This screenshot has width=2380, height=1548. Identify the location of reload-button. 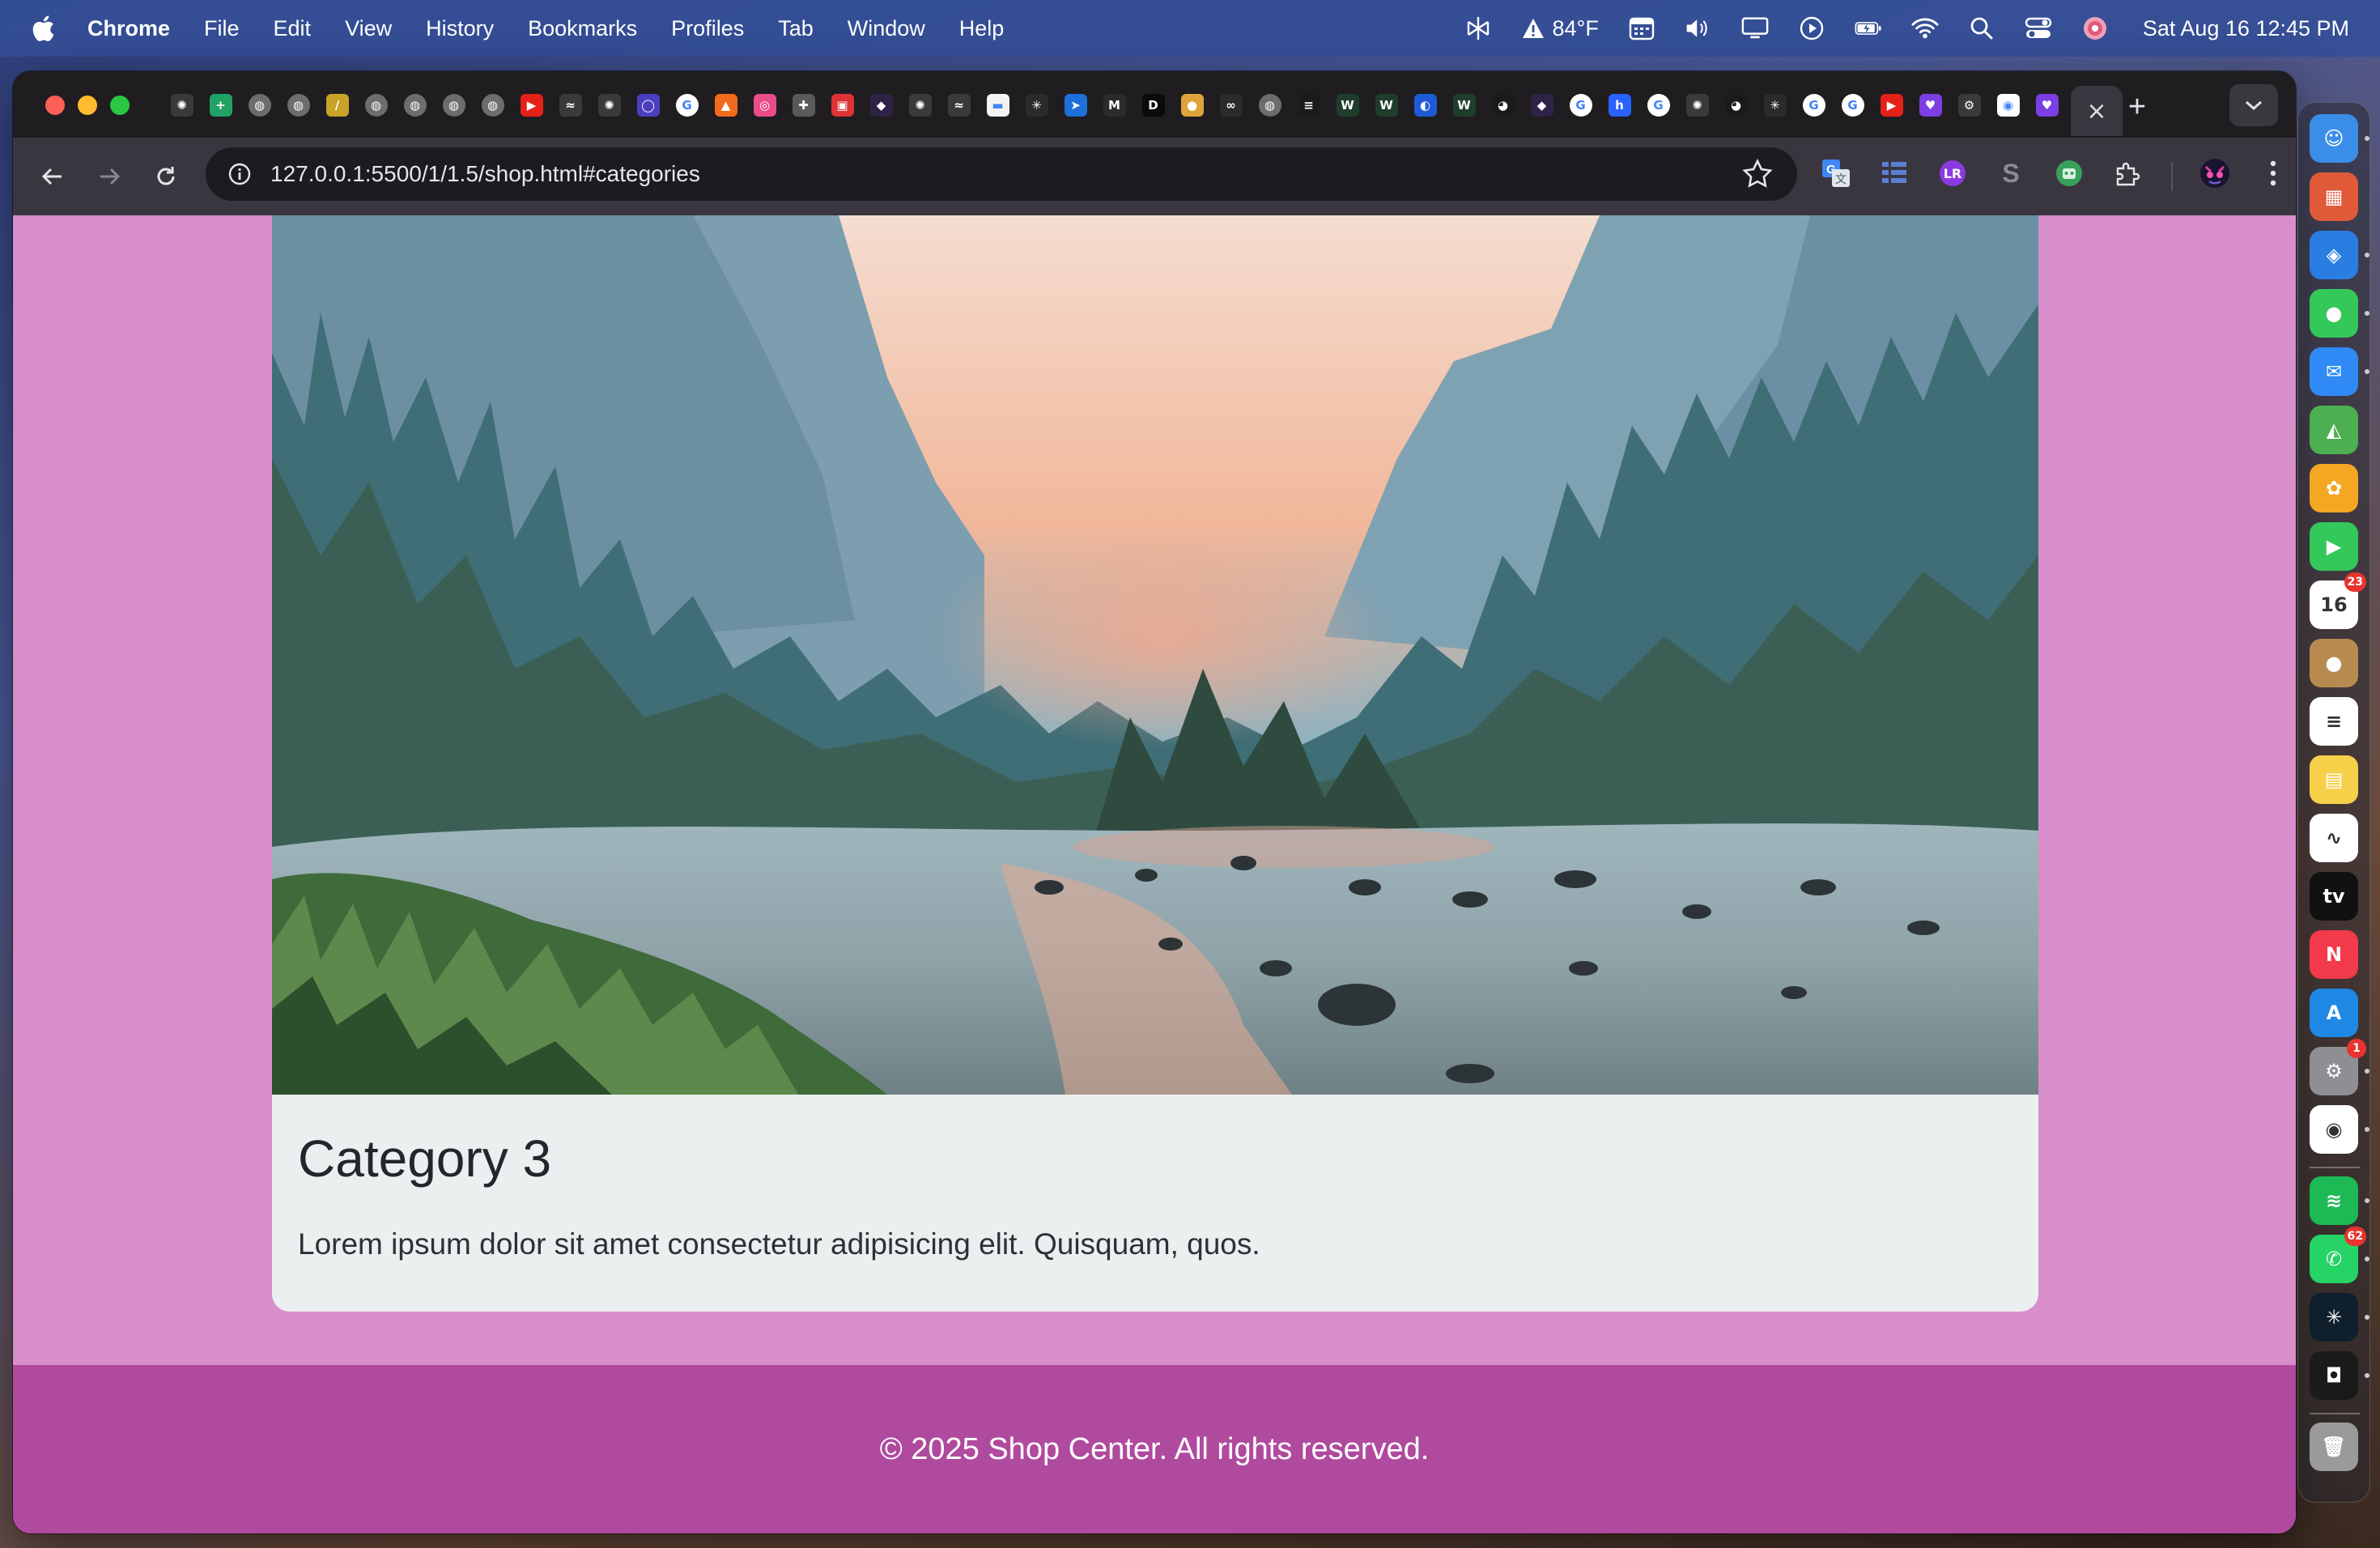
(166, 176).